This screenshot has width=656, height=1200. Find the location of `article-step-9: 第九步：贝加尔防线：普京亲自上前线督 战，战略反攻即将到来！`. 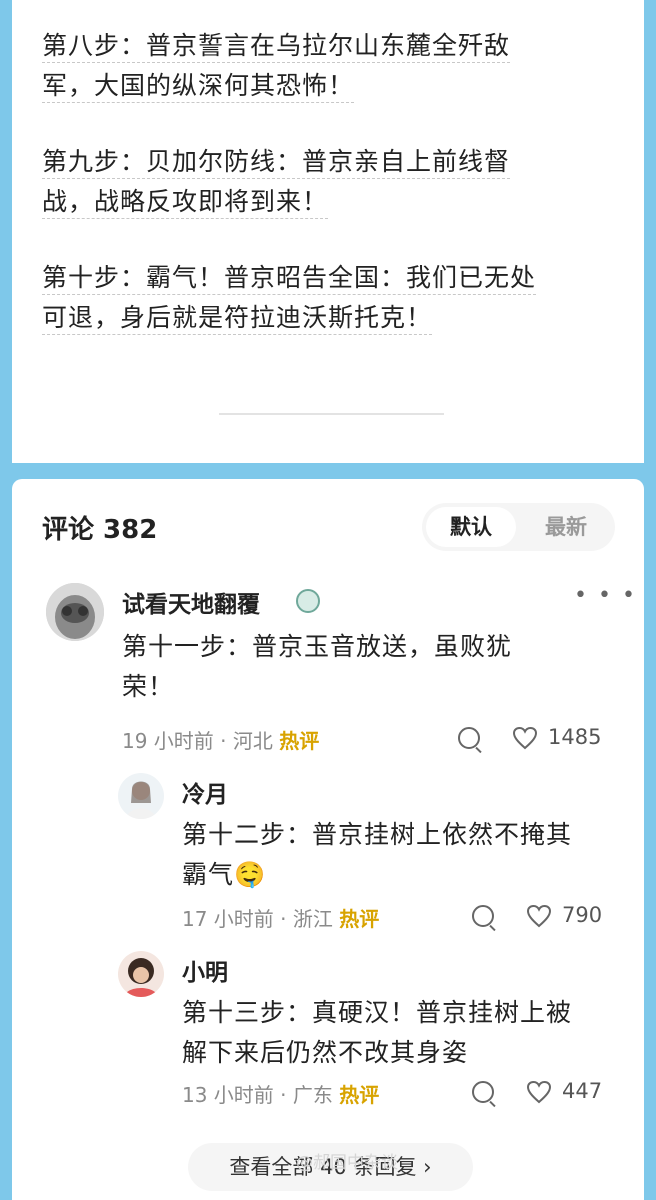

article-step-9: 第九步：贝加尔防线：普京亲自上前线督 战，战略反攻即将到来！ is located at coordinates (332, 182).